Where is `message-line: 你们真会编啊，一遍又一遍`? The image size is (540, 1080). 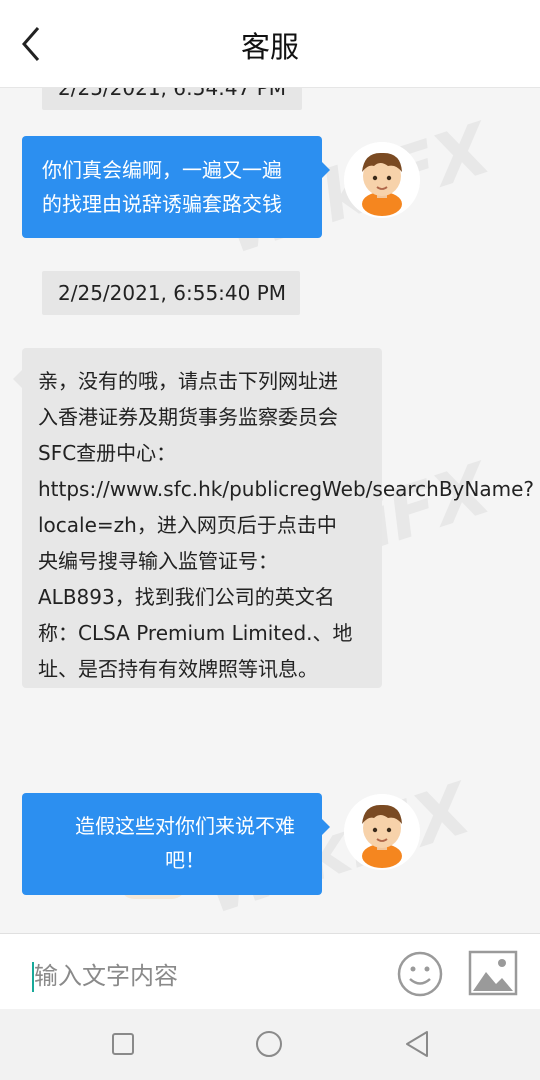
message-line: 你们真会编啊，一遍又一遍 is located at coordinates (162, 170).